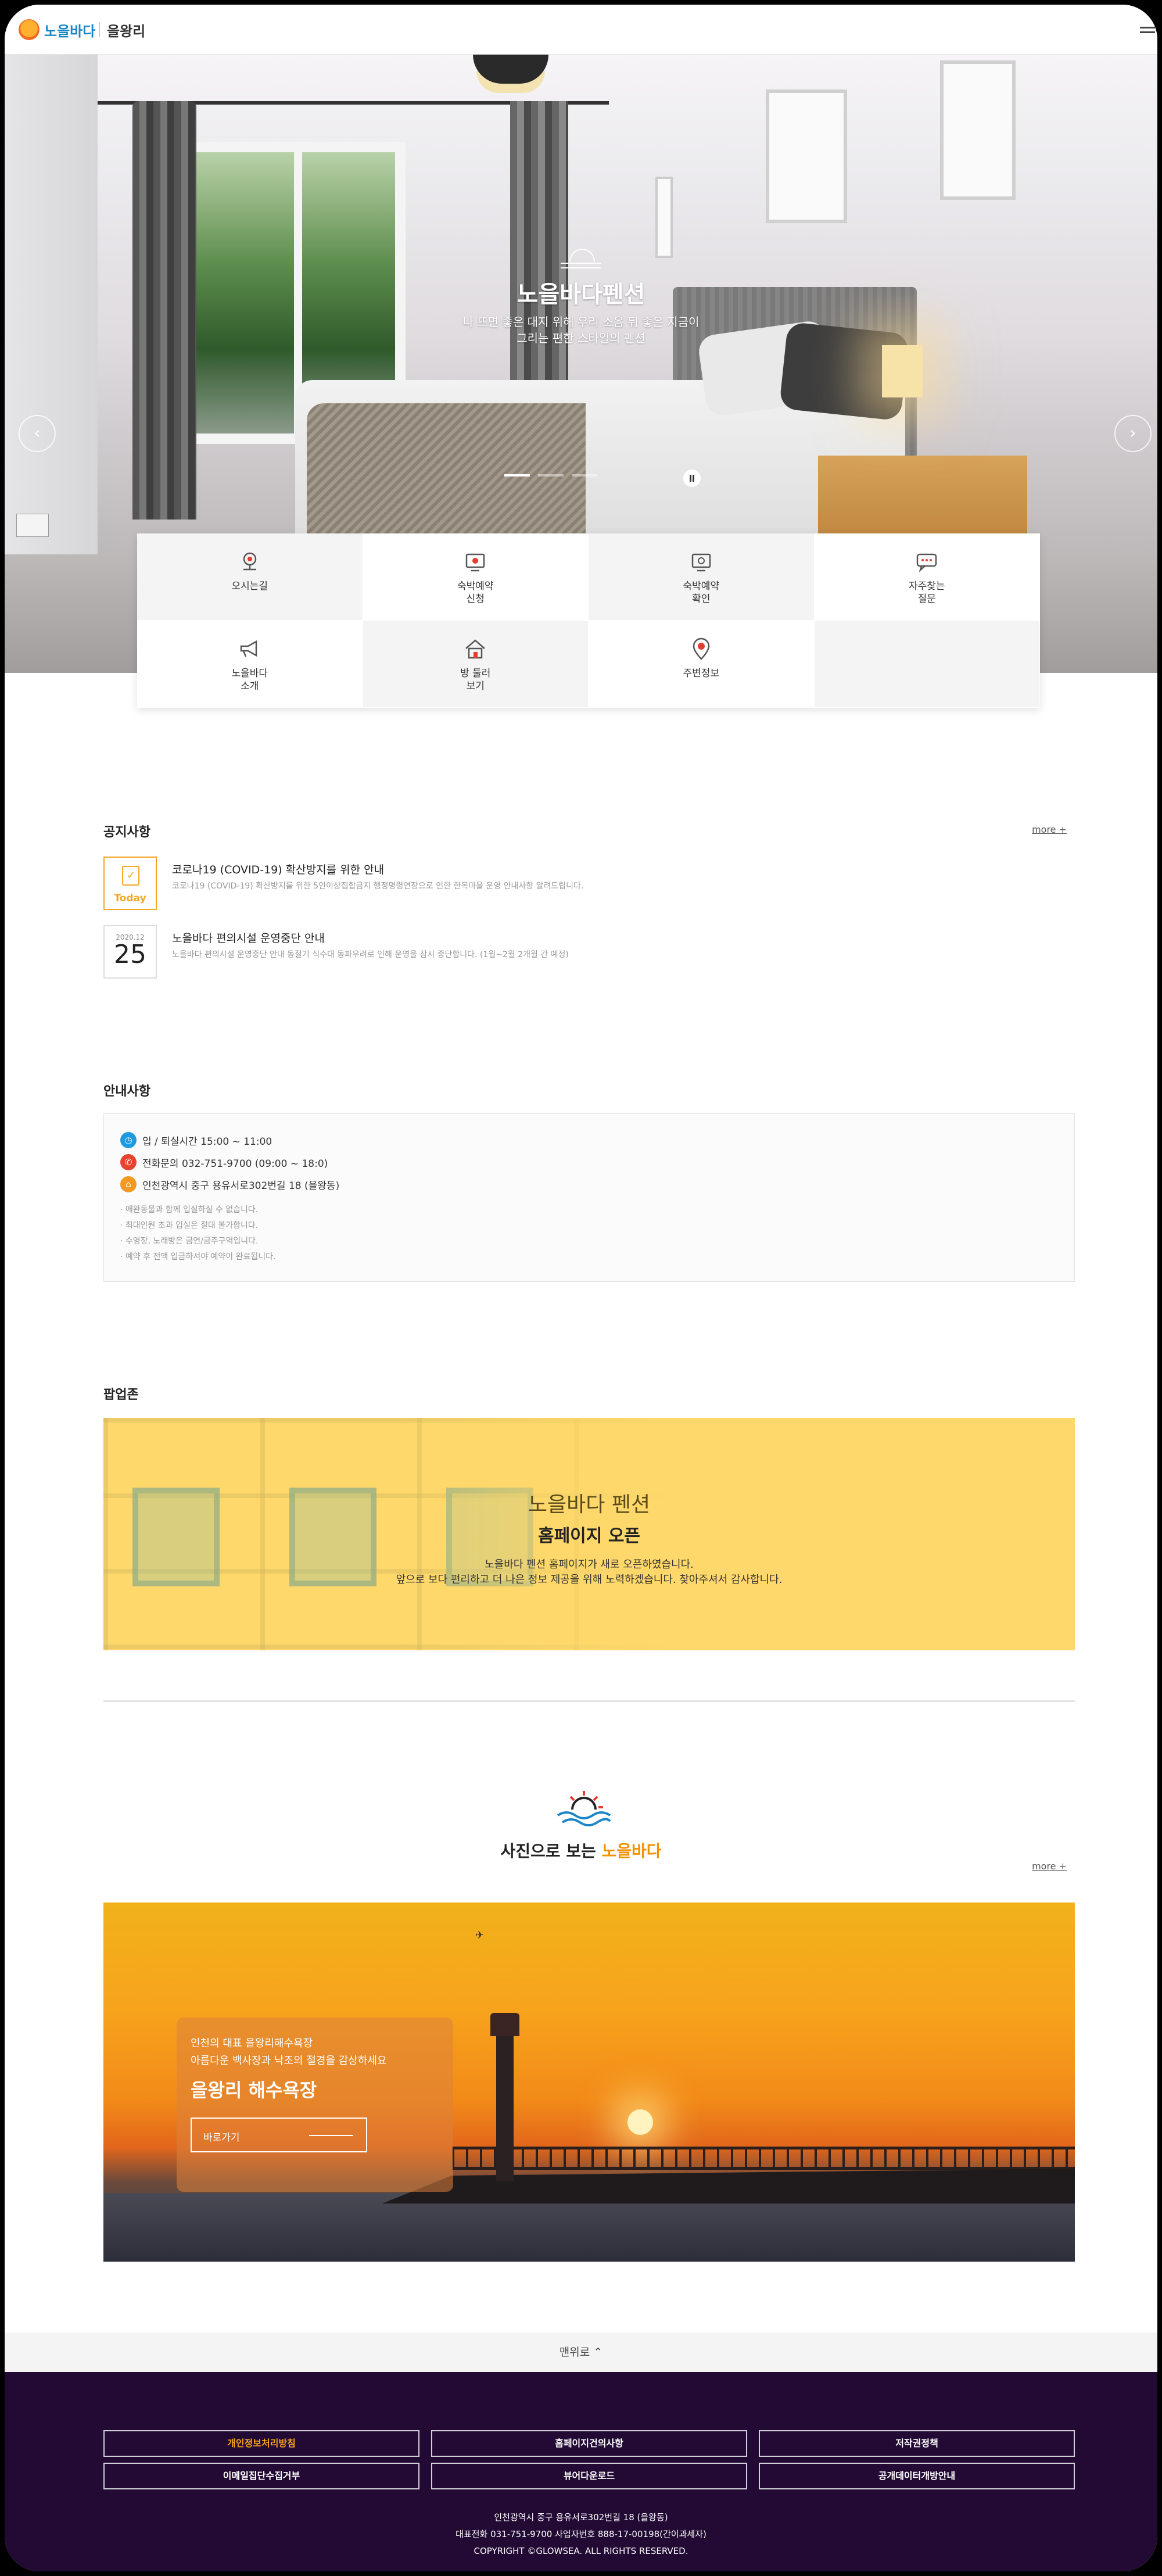 The width and height of the screenshot is (1162, 2576). Describe the element at coordinates (475, 680) in the screenshot. I see `quick-menu-label: 방 둘러 보기` at that location.